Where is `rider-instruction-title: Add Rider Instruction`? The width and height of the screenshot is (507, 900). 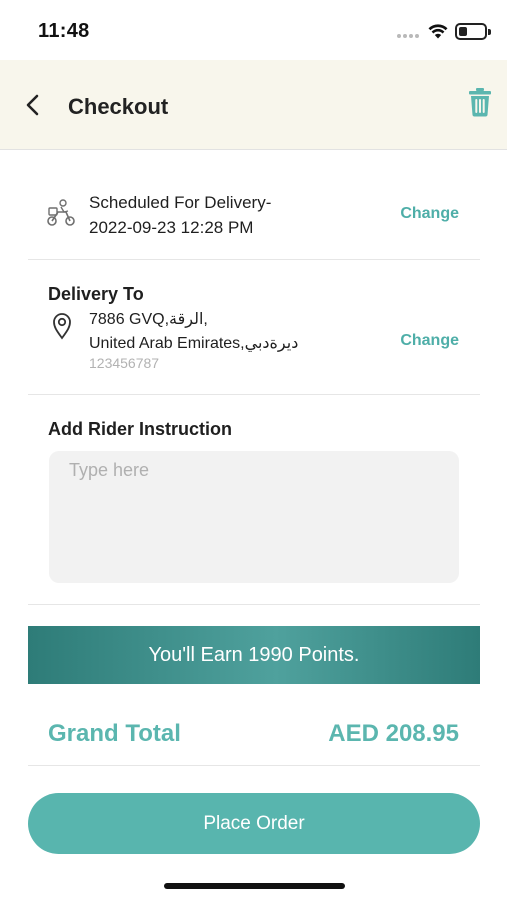 rider-instruction-title: Add Rider Instruction is located at coordinates (140, 429).